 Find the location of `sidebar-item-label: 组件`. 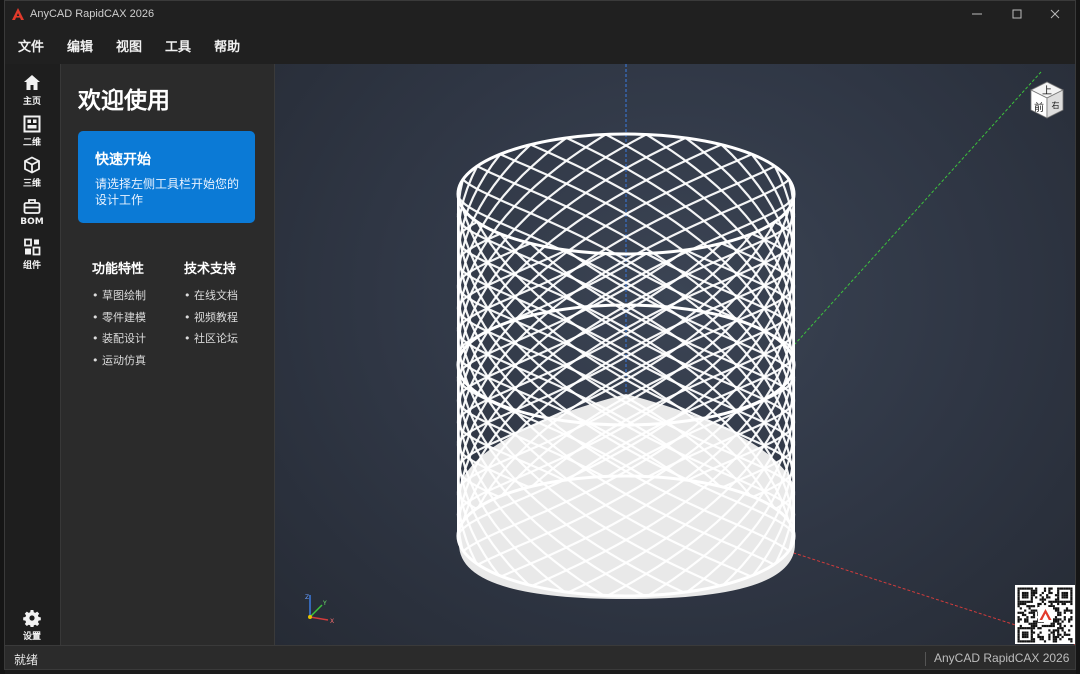

sidebar-item-label: 组件 is located at coordinates (31, 266).